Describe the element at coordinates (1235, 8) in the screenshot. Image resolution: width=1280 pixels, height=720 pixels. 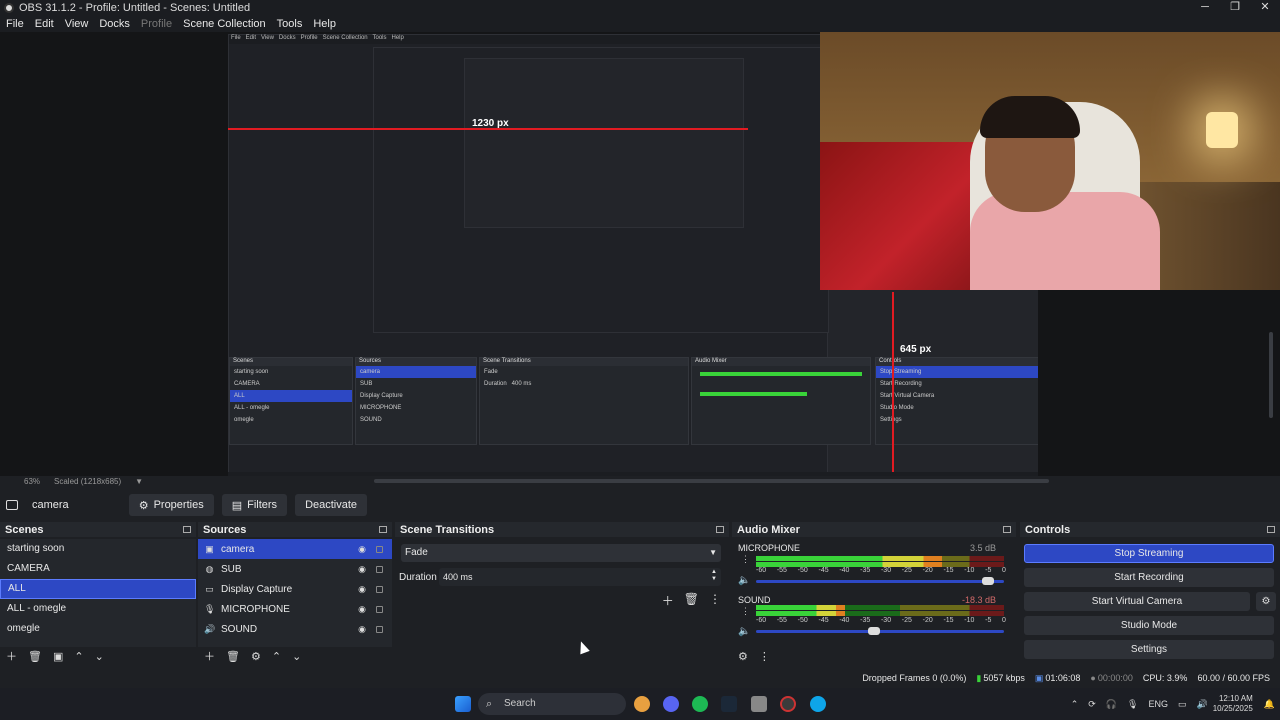
I see `maximize-button: ❐` at that location.